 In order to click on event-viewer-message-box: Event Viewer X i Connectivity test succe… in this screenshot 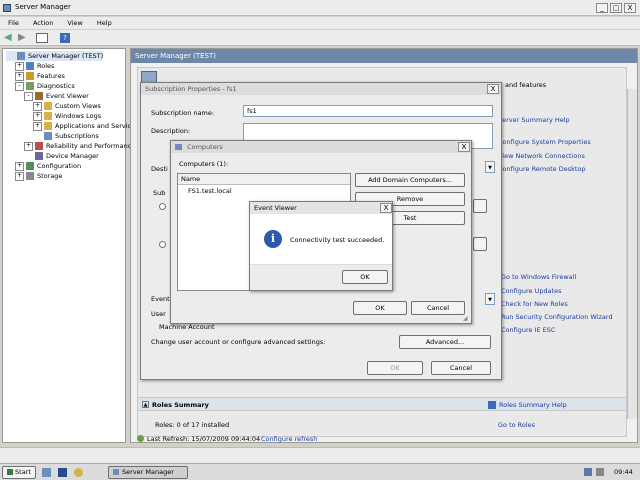, I will do `click(321, 246)`.